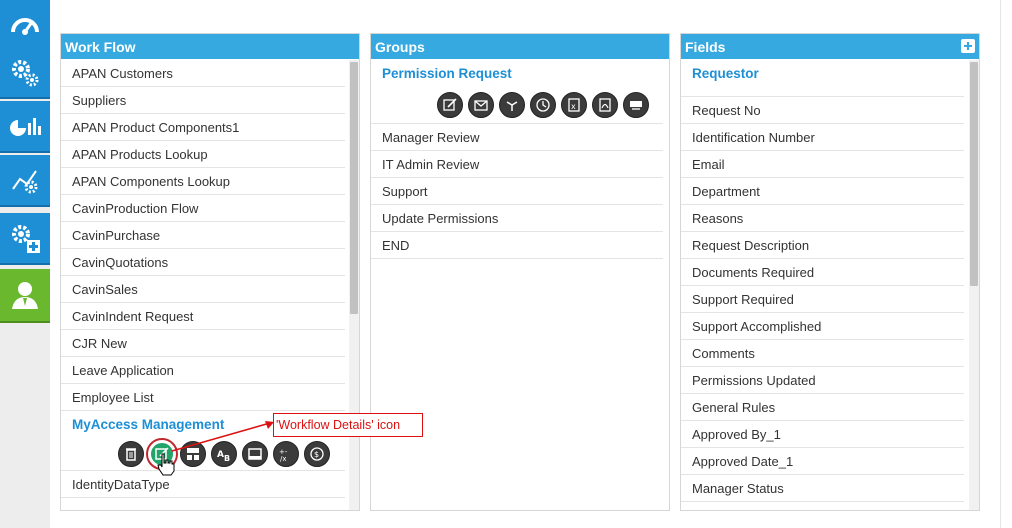  What do you see at coordinates (822, 78) in the screenshot?
I see `field-item-selected: Requestor` at bounding box center [822, 78].